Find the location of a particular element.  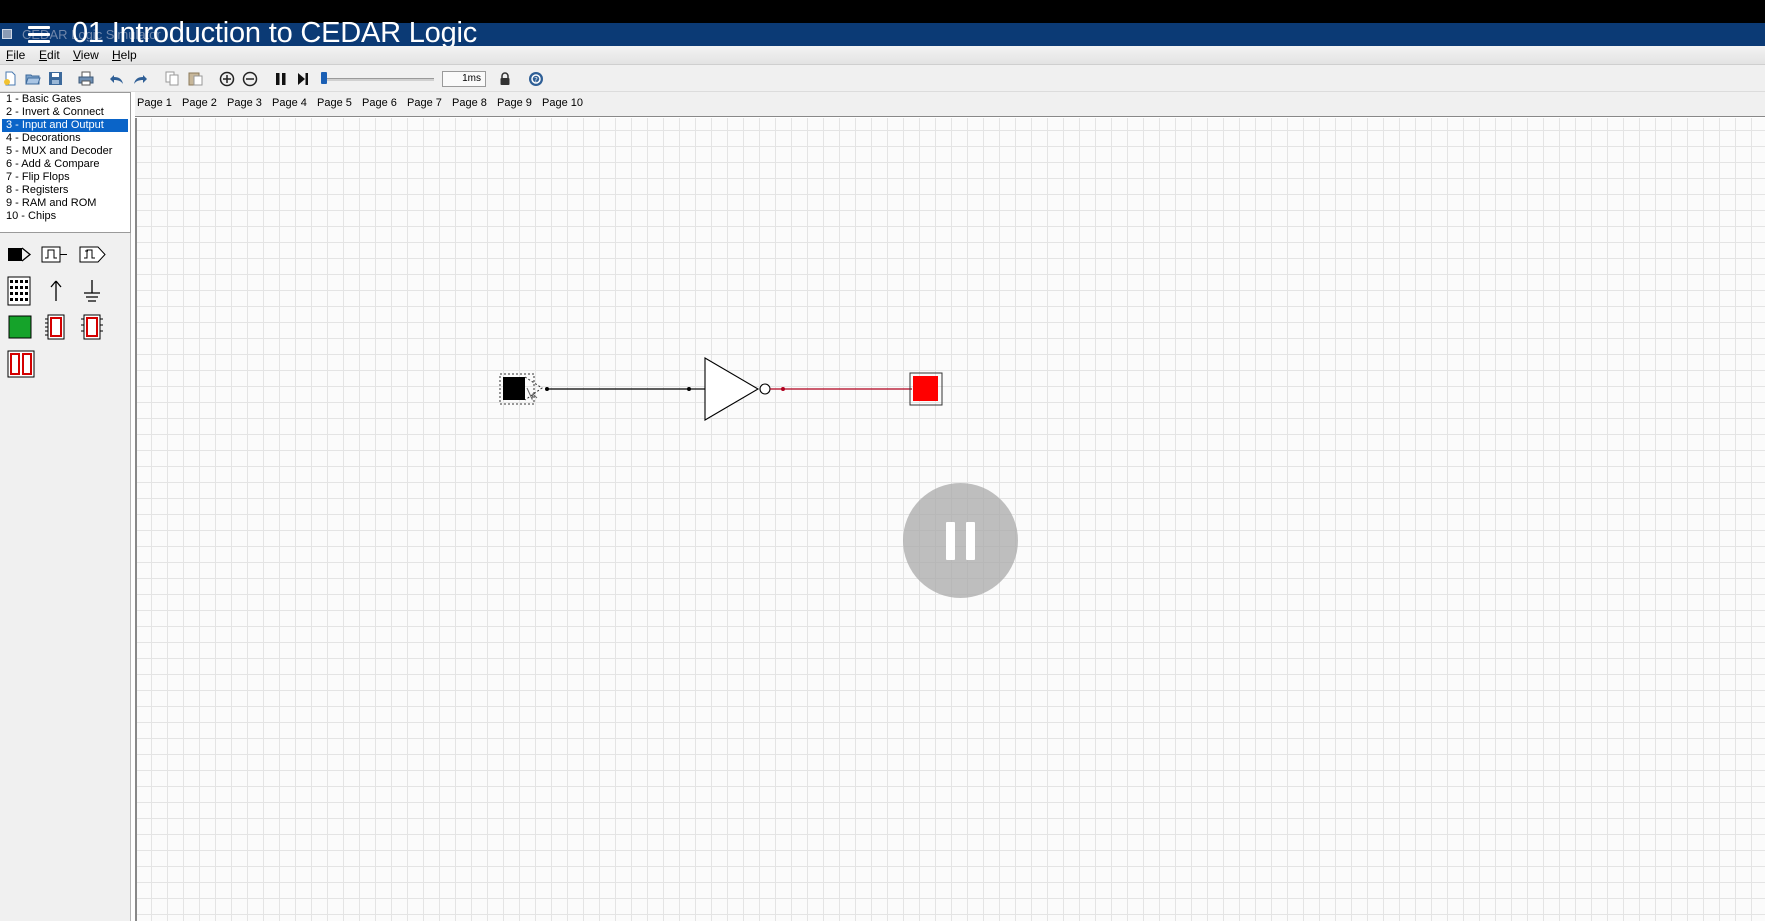

library-item: 3 - Input and Output is located at coordinates (65, 125).